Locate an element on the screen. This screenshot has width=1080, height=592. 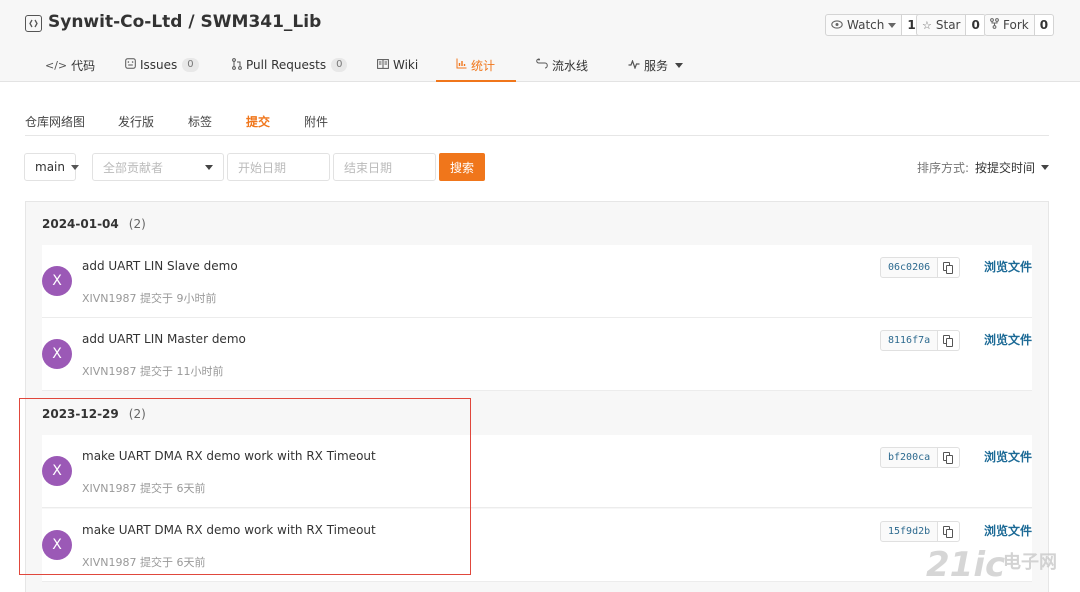
branch-select: main is located at coordinates (51, 167).